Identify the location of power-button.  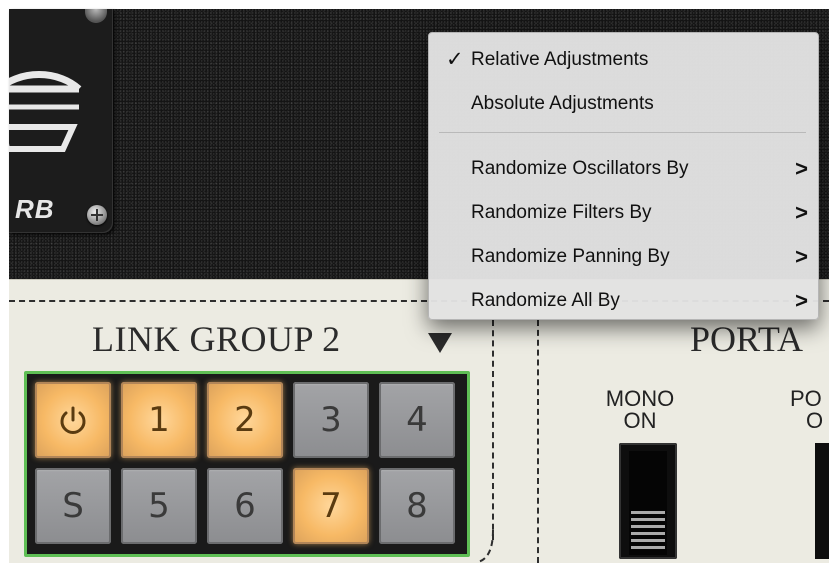
(73, 420).